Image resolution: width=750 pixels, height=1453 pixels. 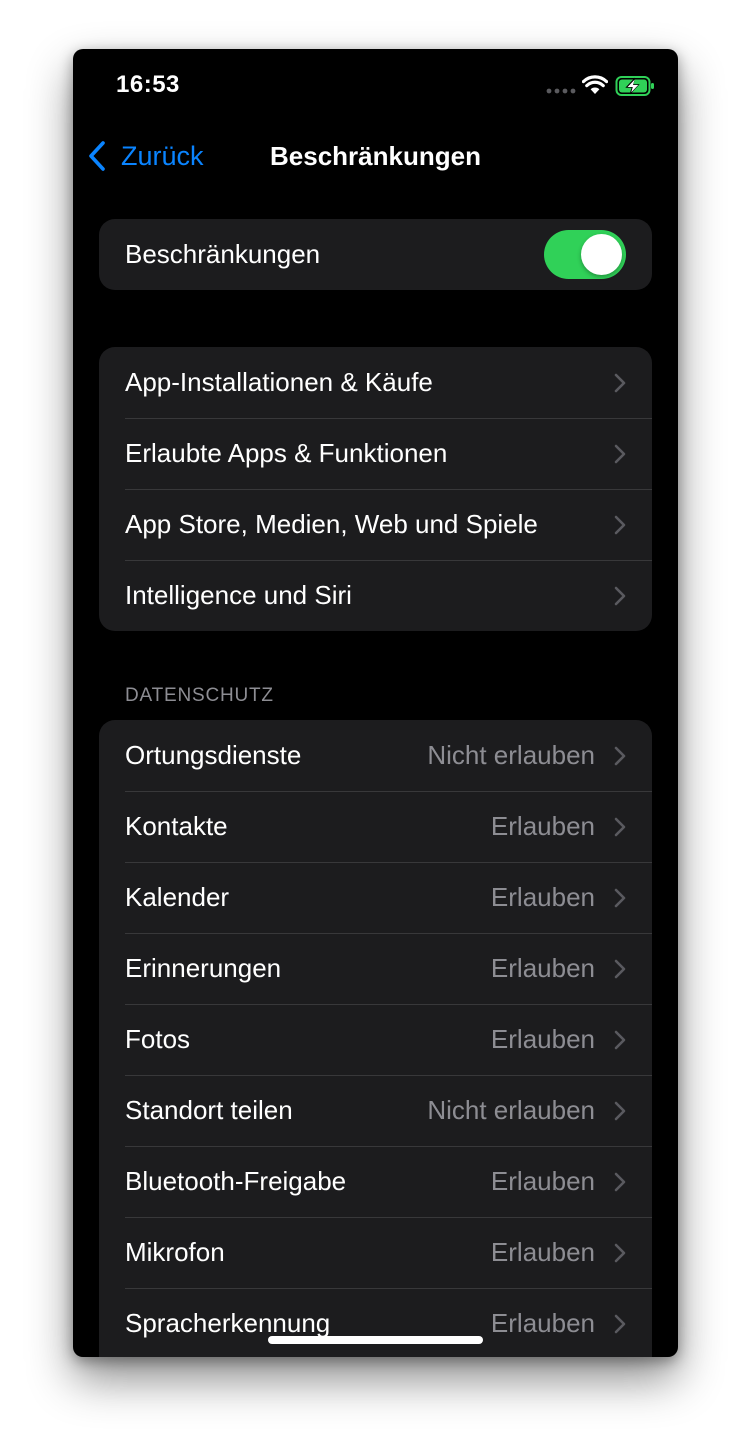 What do you see at coordinates (375, 755) in the screenshot?
I see `privacy-item-location-services: Ortungsdienste Nicht erlauben` at bounding box center [375, 755].